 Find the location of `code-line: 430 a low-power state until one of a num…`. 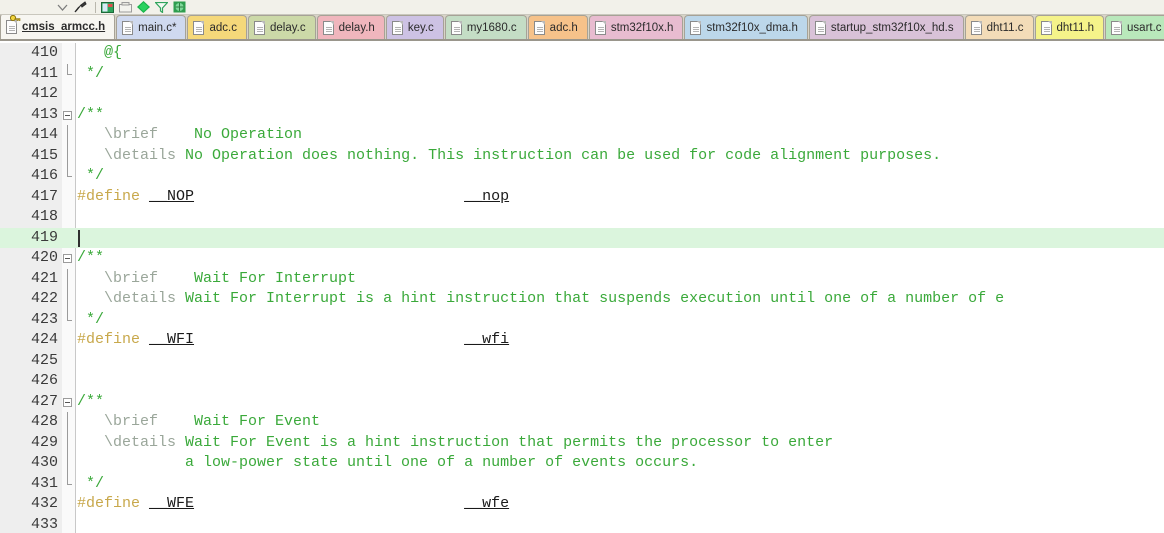

code-line: 430 a low-power state until one of a num… is located at coordinates (582, 463).